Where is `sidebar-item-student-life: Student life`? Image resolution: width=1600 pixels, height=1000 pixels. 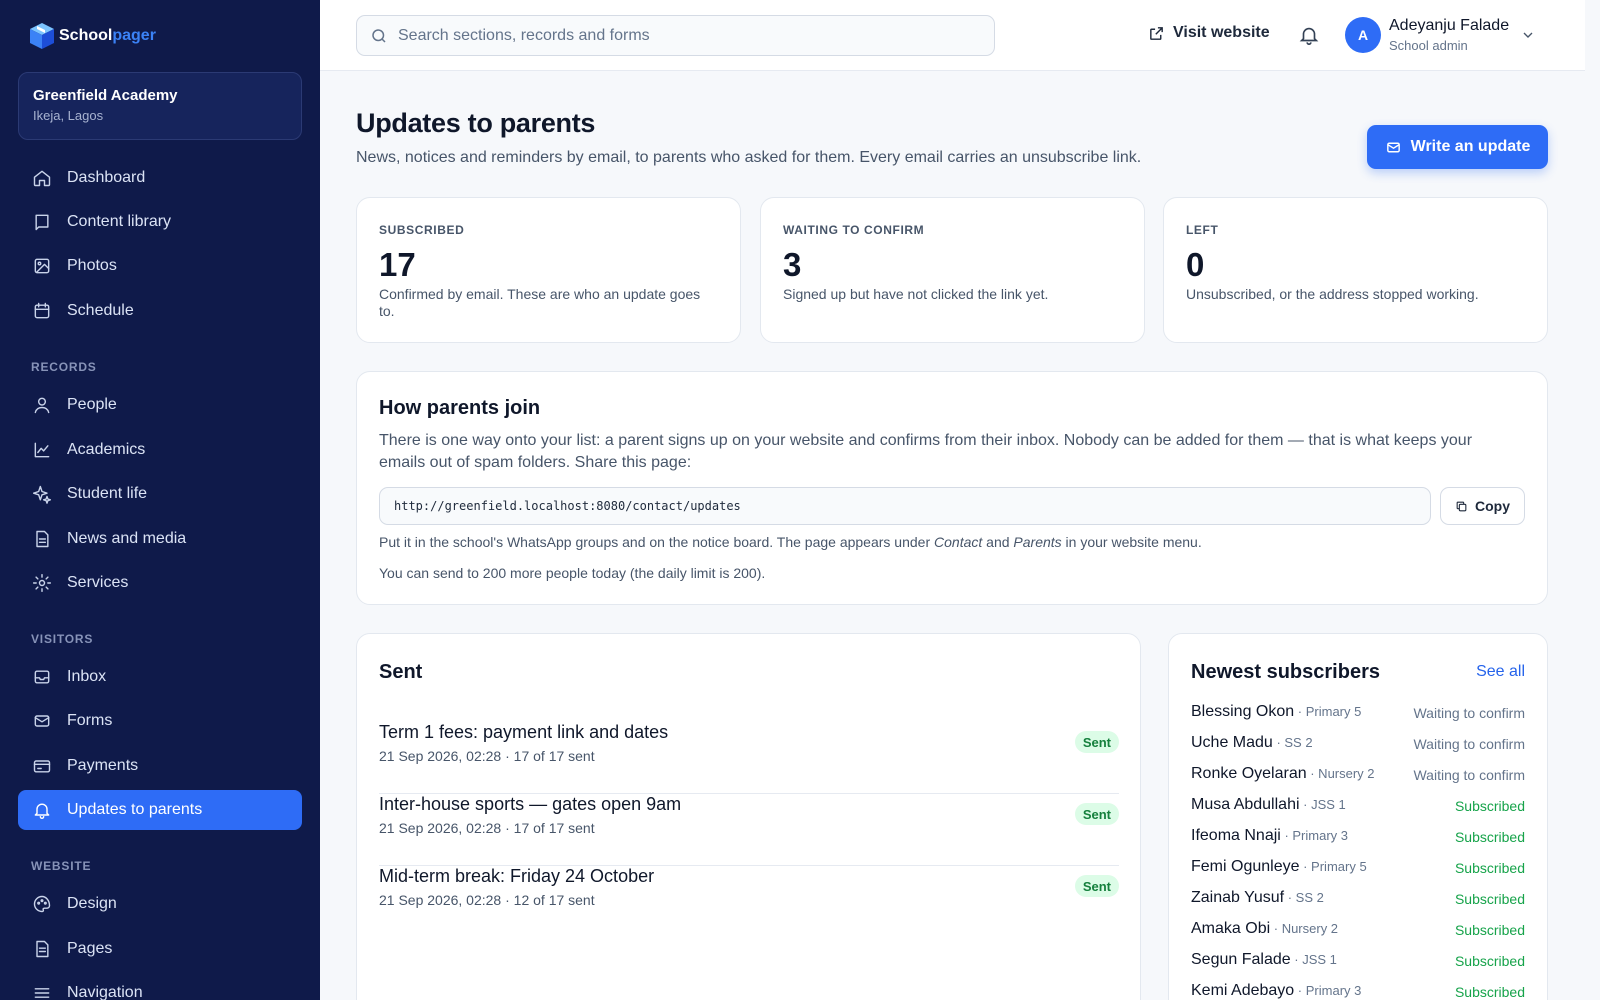 sidebar-item-student-life: Student life is located at coordinates (160, 494).